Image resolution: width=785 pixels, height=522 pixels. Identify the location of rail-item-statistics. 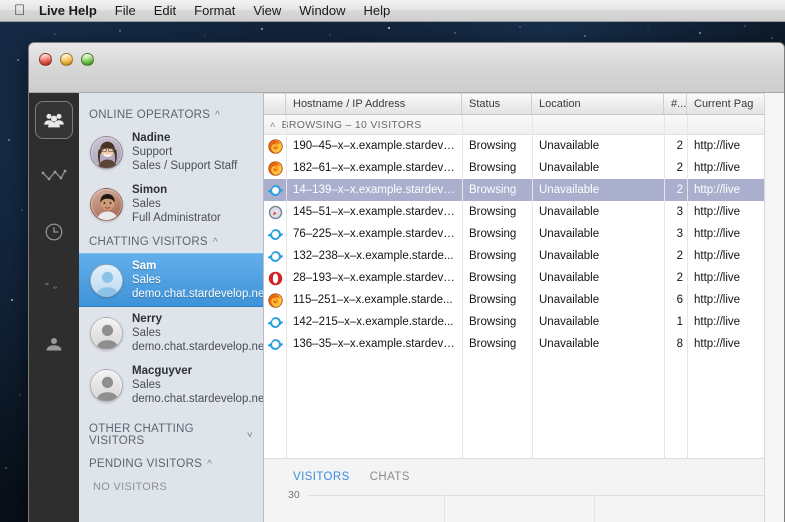
(54, 176).